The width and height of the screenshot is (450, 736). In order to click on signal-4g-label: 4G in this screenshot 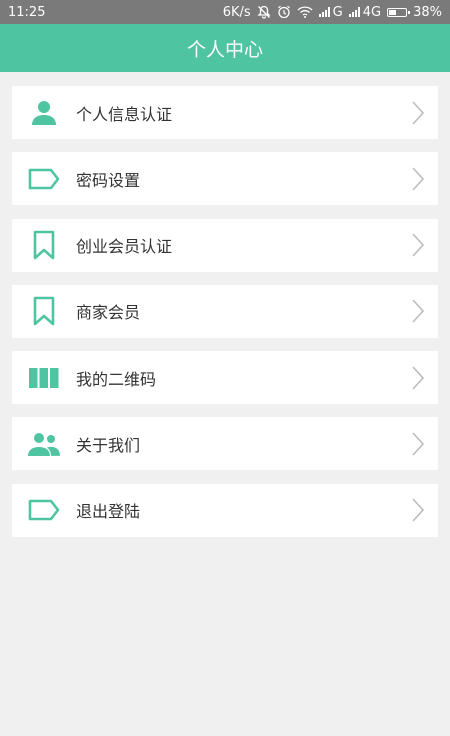, I will do `click(372, 12)`.